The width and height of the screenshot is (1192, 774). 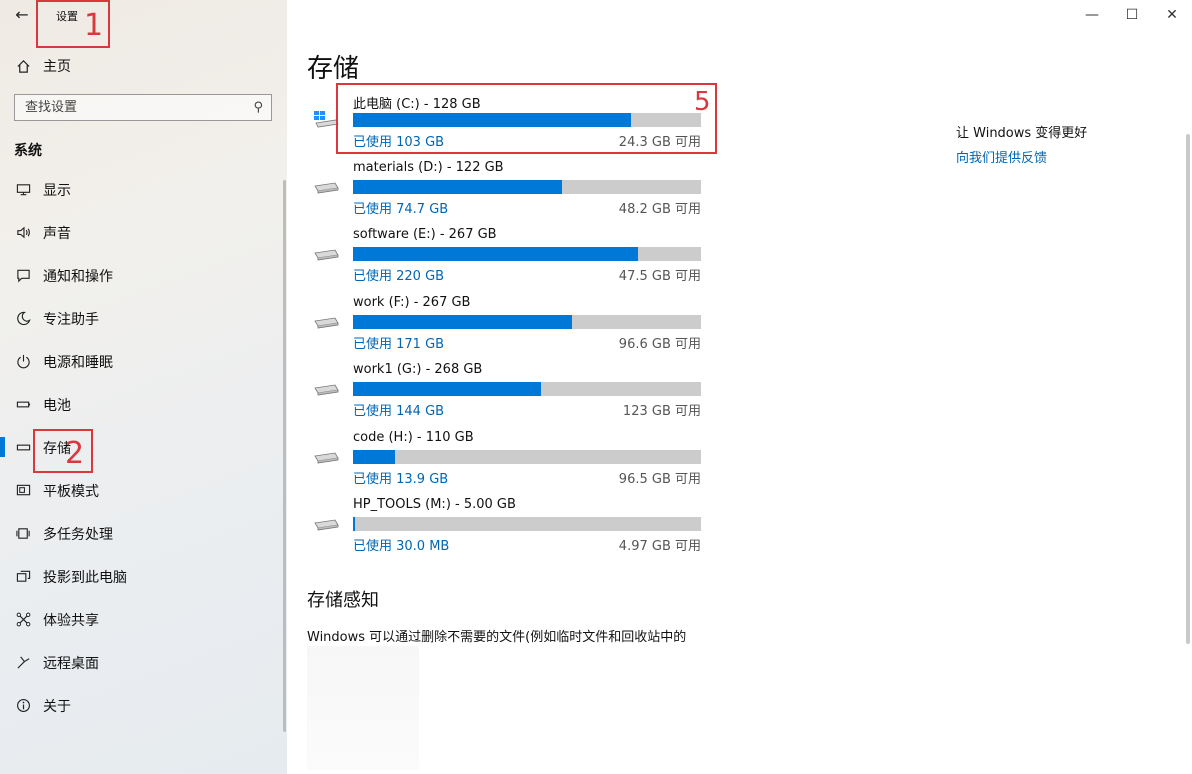 What do you see at coordinates (23, 663) in the screenshot?
I see `remote-icon` at bounding box center [23, 663].